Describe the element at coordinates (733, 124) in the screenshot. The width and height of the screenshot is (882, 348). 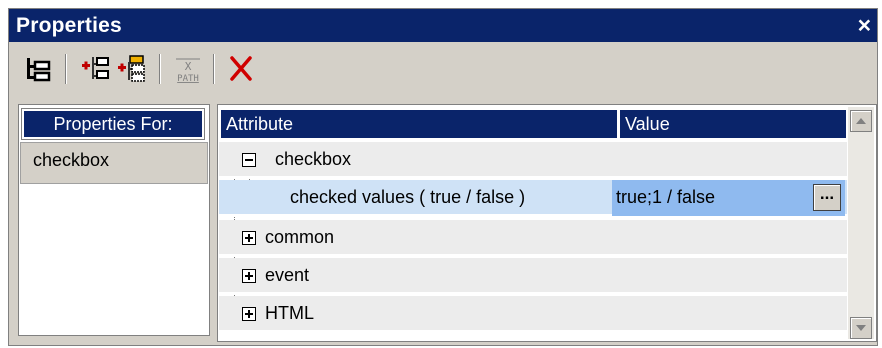
I see `value-column-header: Value` at that location.